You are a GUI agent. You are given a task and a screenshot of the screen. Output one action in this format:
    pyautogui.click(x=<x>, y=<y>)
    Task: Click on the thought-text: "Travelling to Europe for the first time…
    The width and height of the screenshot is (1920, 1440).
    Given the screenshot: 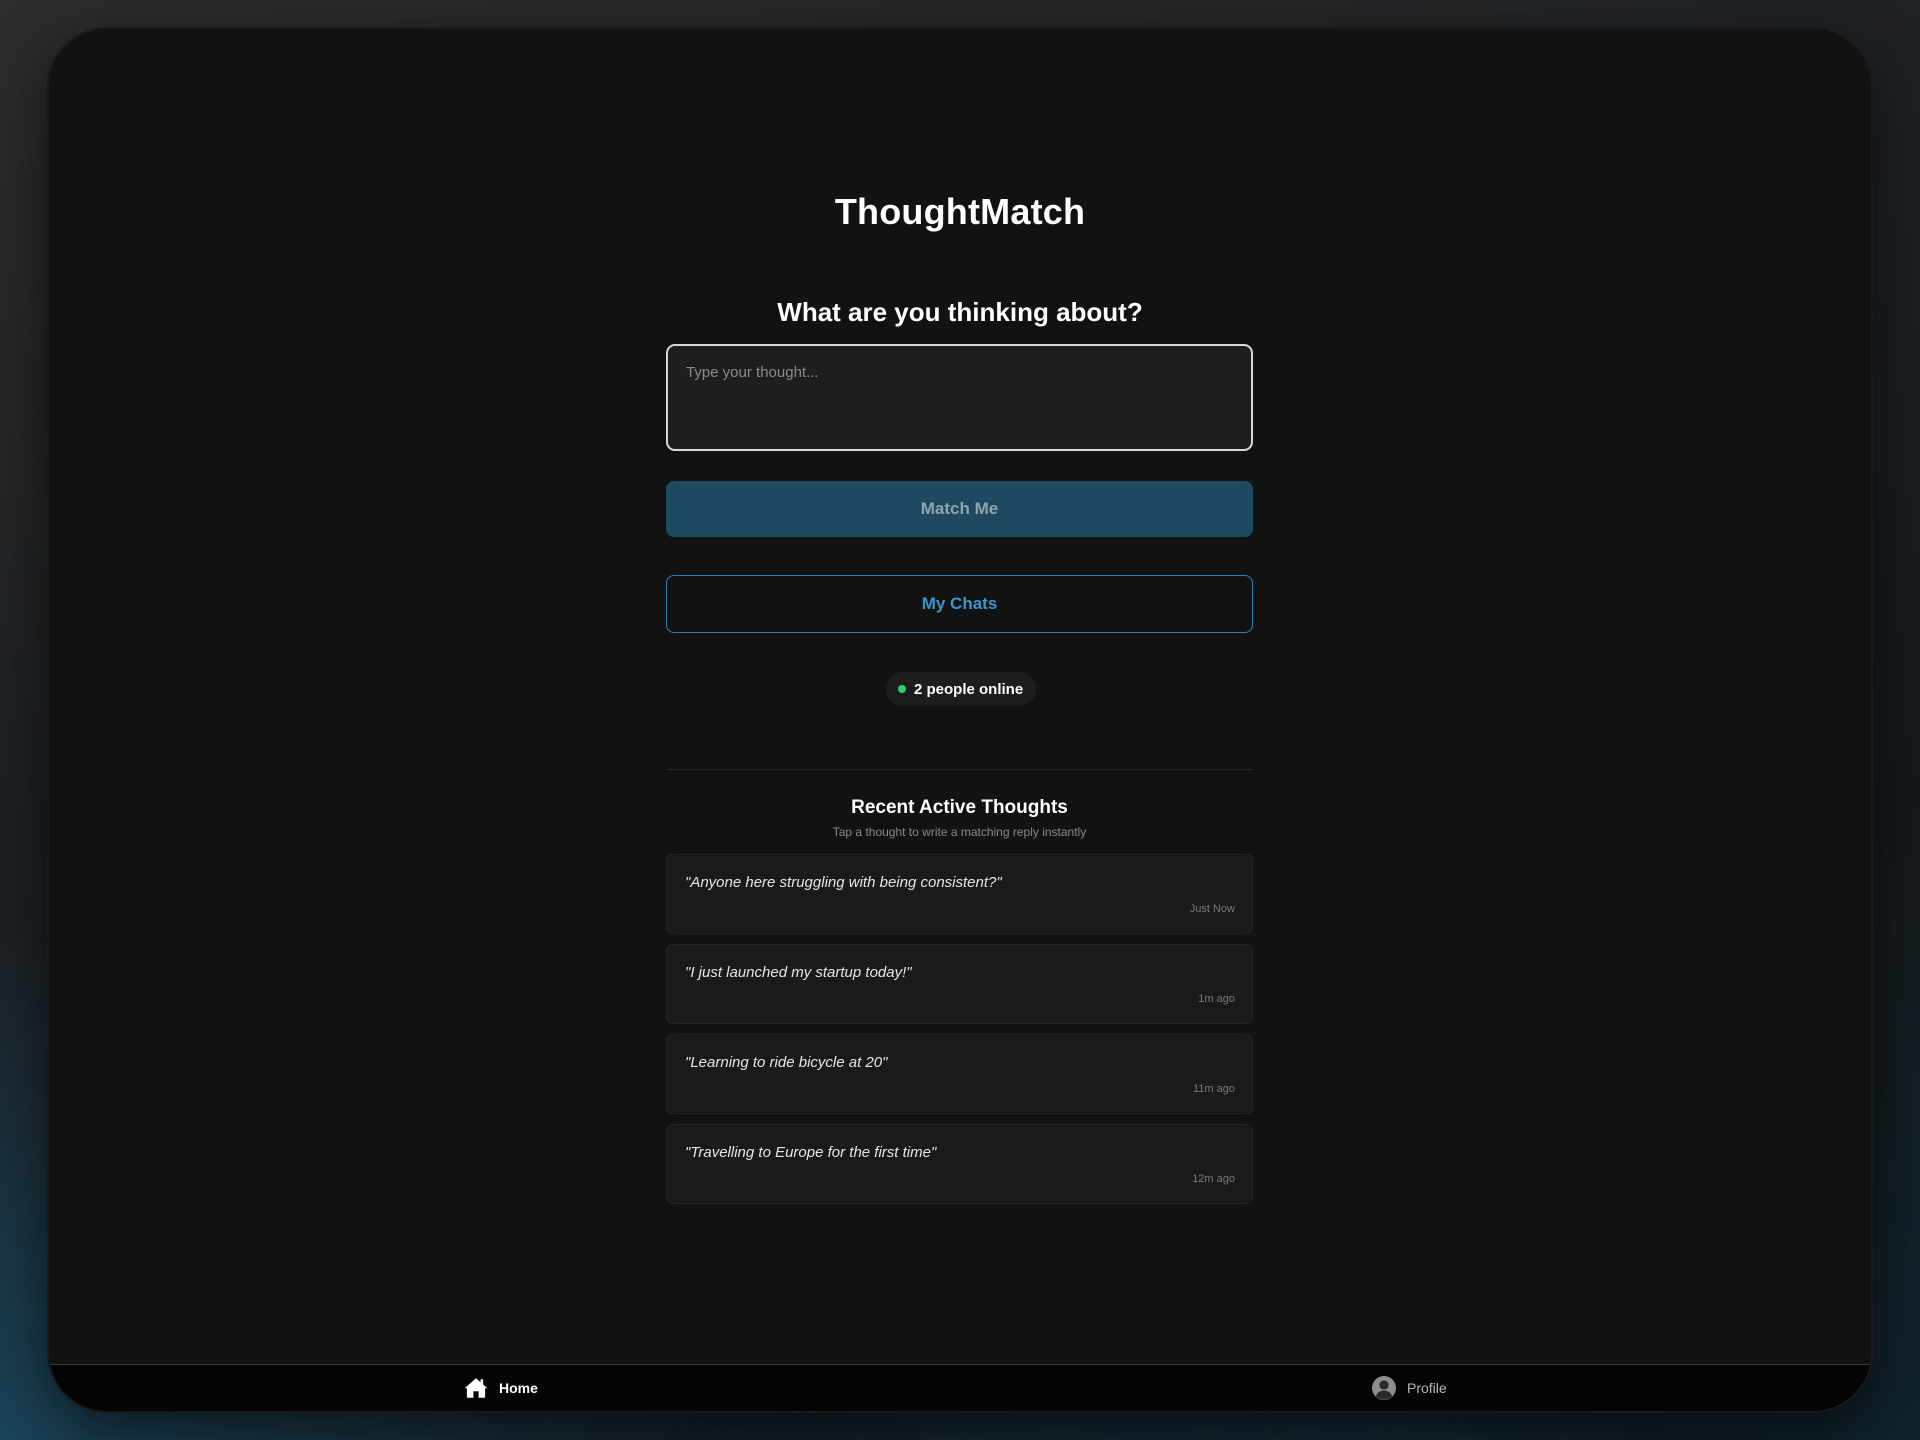 What is the action you would take?
    pyautogui.click(x=811, y=1152)
    